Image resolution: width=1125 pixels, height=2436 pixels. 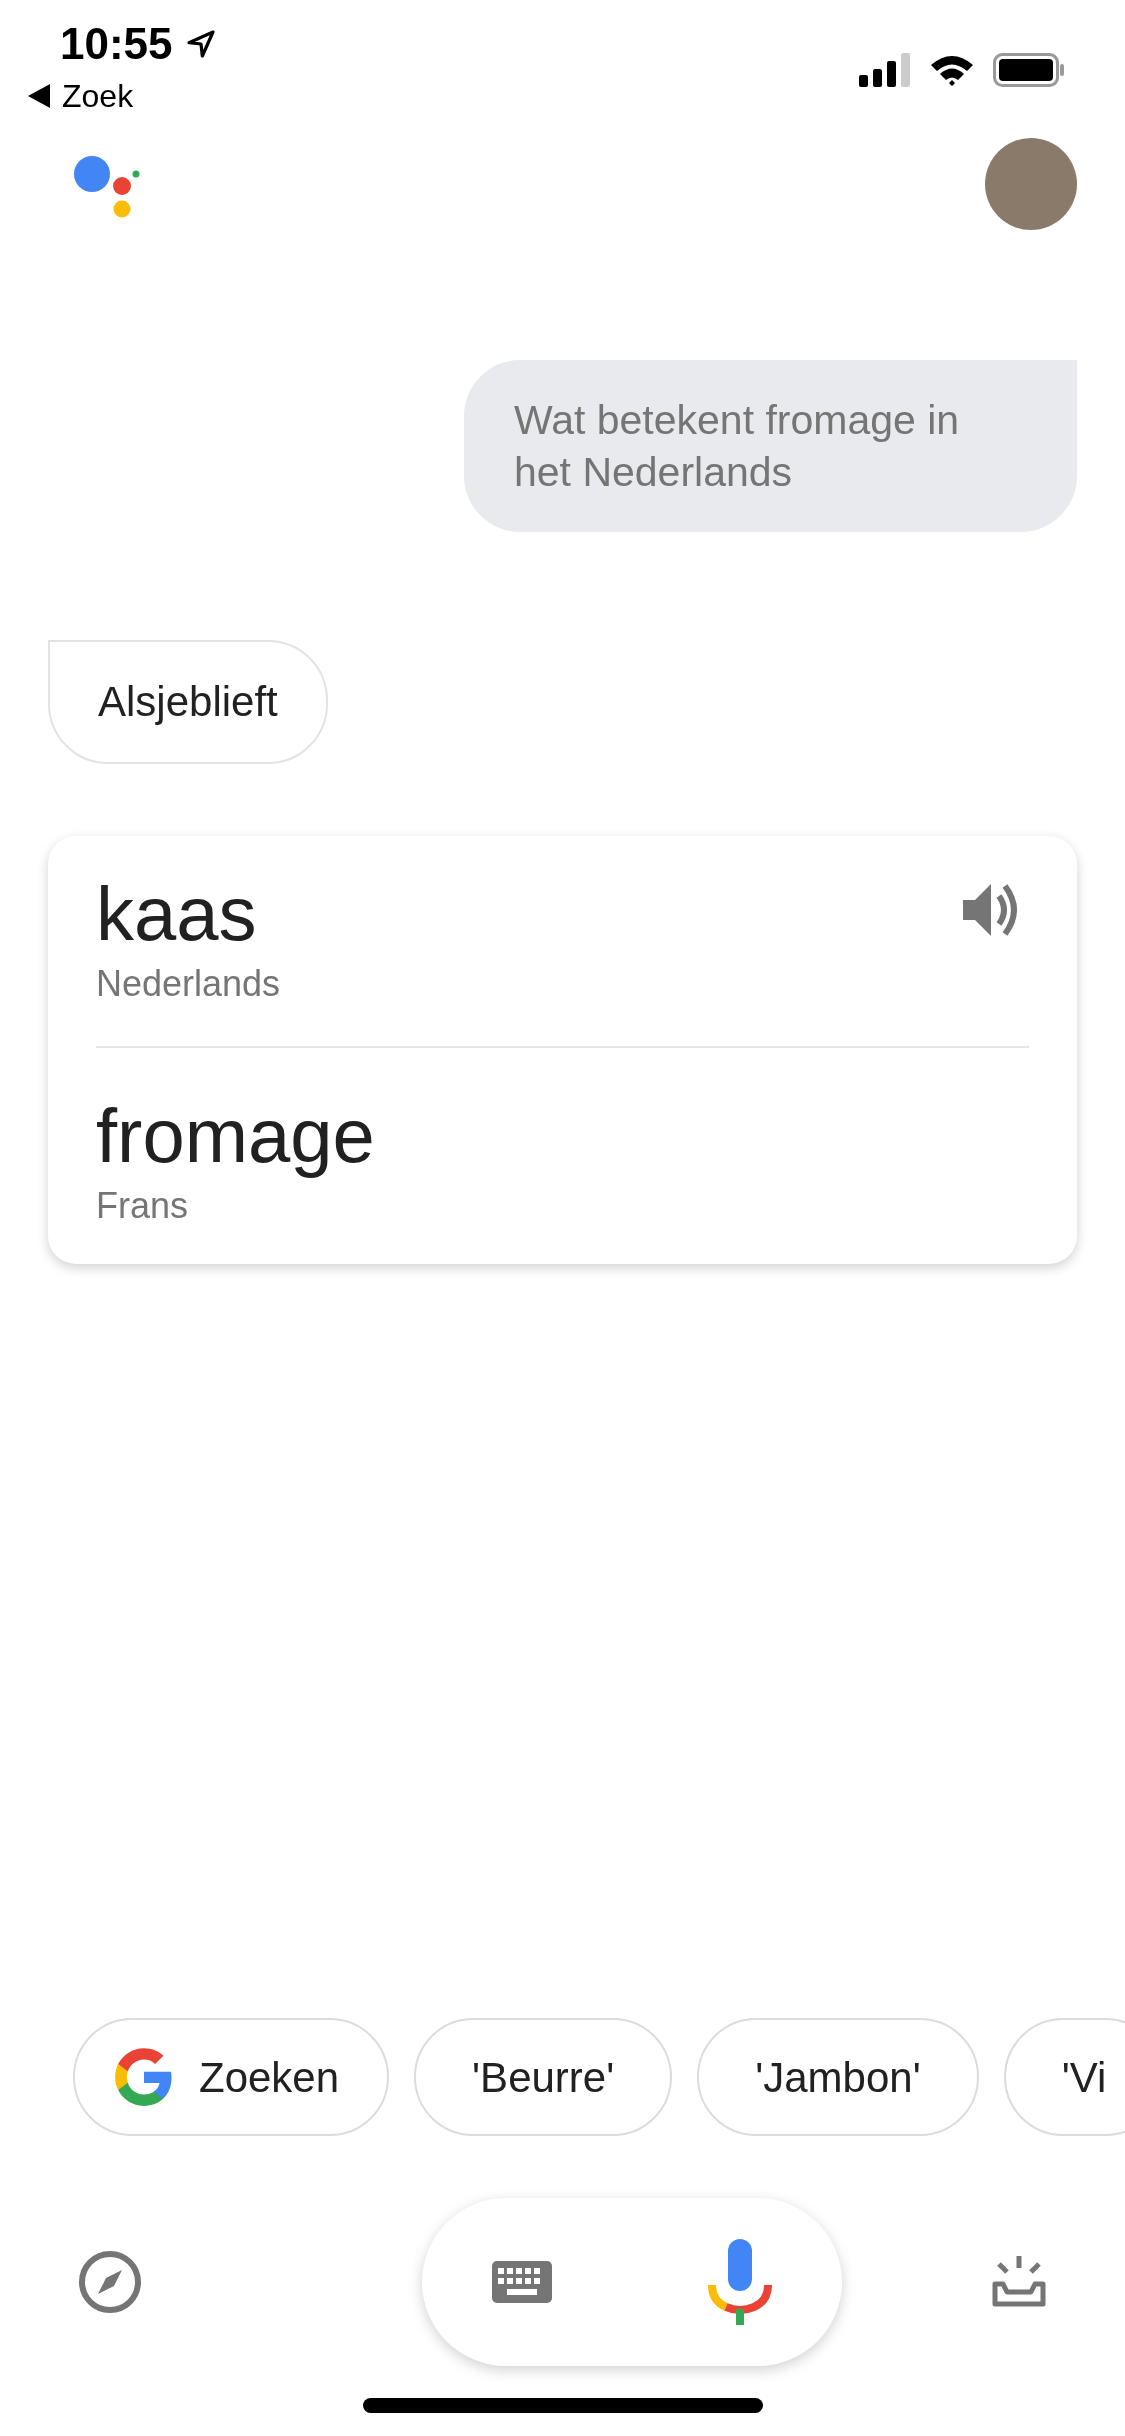 I want to click on translated-word: fromage, so click(x=235, y=1136).